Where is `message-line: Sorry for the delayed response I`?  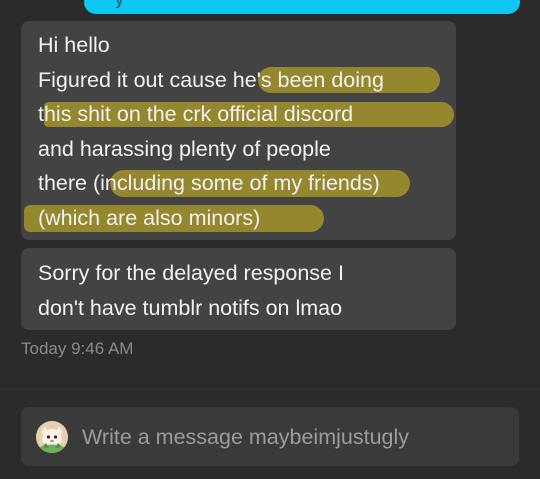 message-line: Sorry for the delayed response I is located at coordinates (191, 273).